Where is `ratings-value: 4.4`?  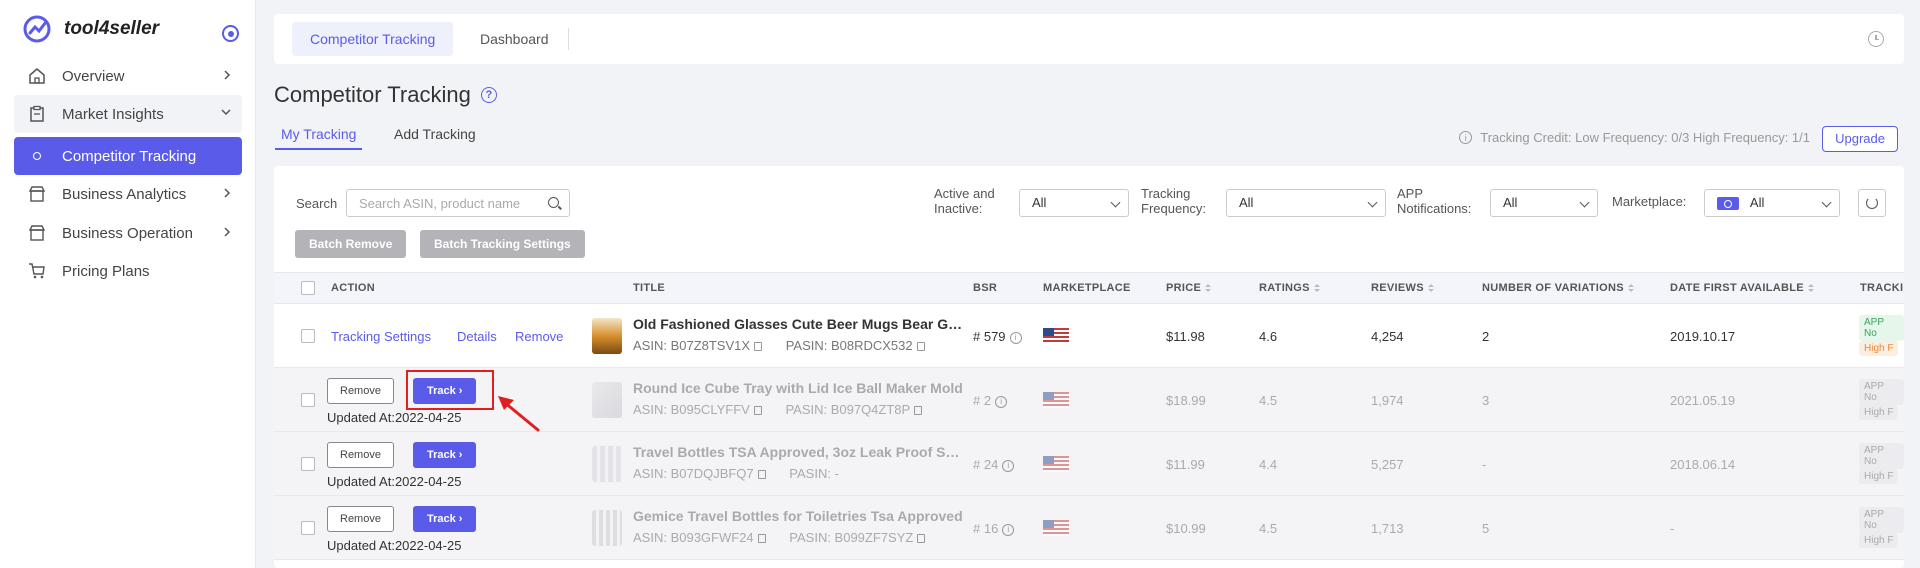 ratings-value: 4.4 is located at coordinates (1268, 464).